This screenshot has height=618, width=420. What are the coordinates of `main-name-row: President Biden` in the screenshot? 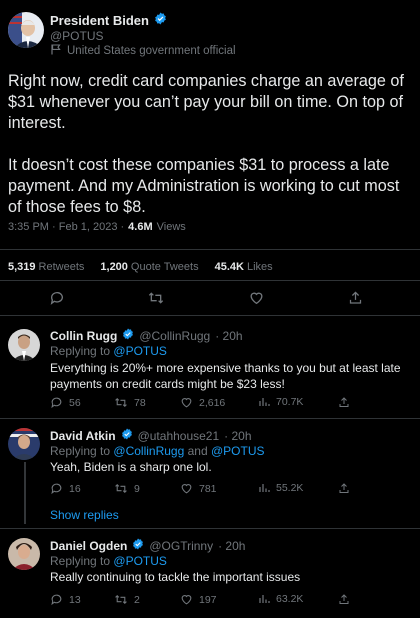 It's located at (108, 20).